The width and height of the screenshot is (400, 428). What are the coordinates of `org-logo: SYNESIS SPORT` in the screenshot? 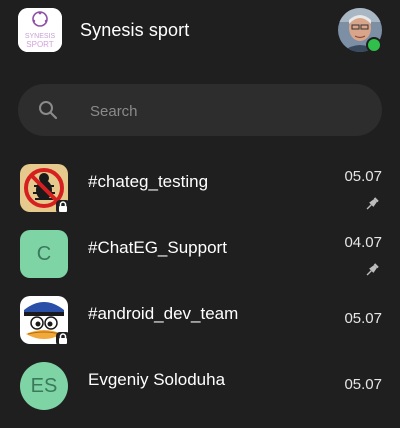 It's located at (40, 30).